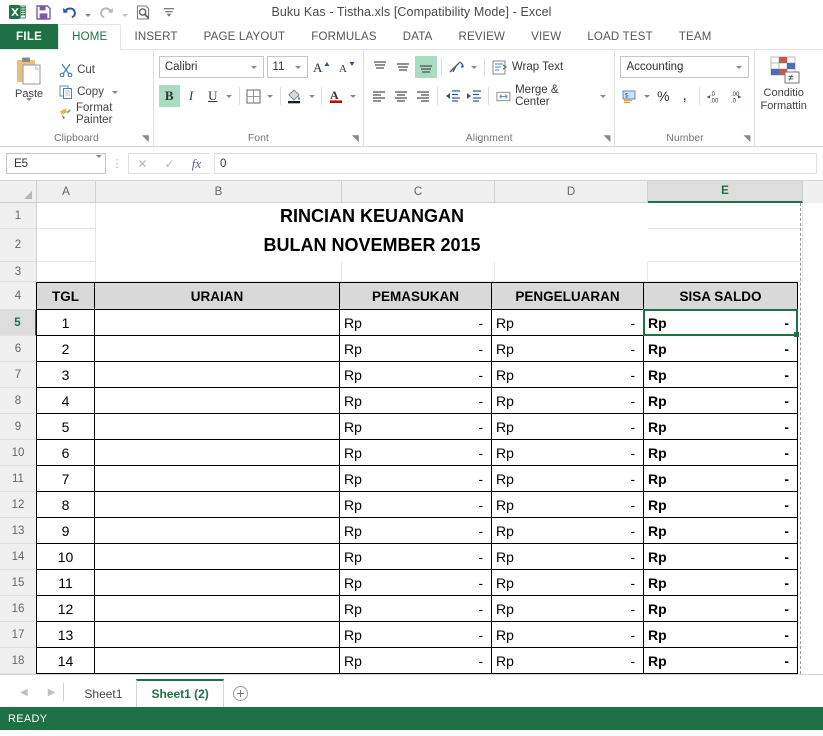 The height and width of the screenshot is (736, 823). I want to click on increase-decimal-button: .0.00, so click(715, 96).